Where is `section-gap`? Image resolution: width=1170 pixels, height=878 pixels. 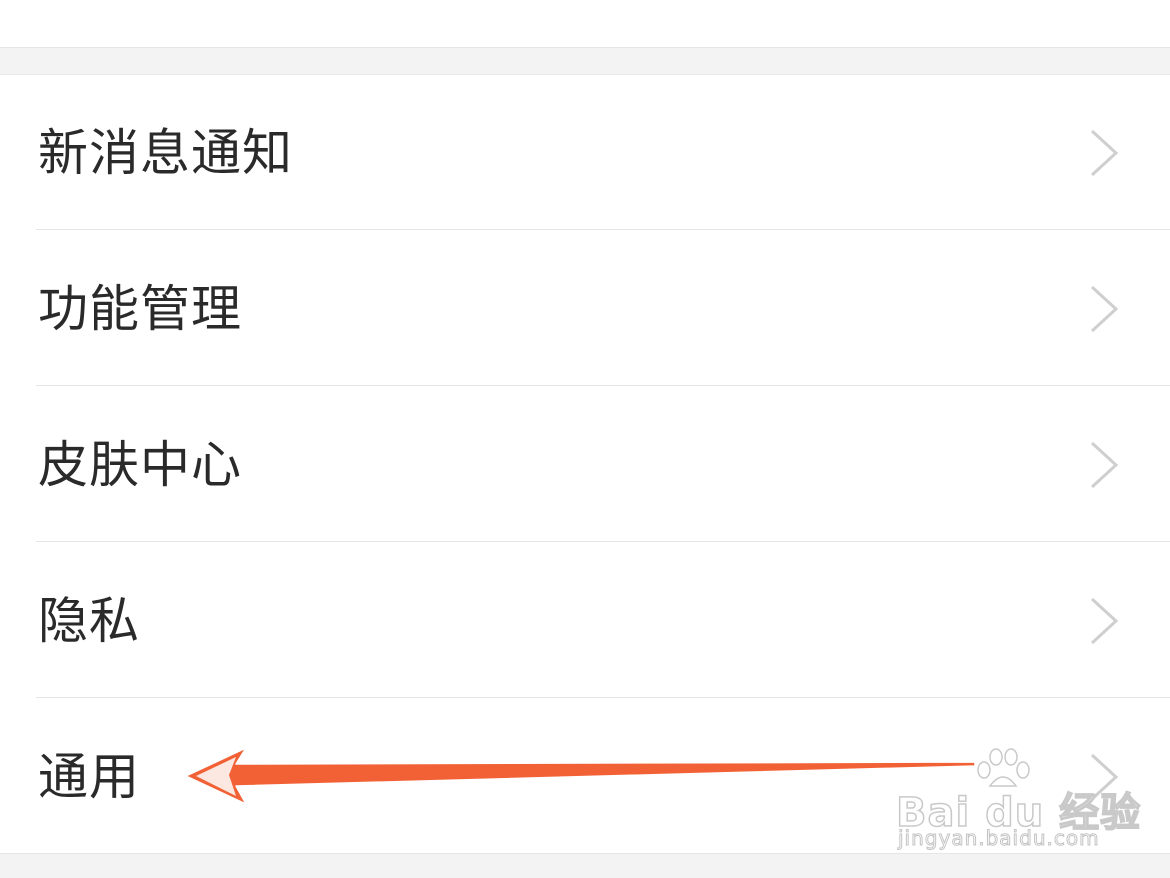
section-gap is located at coordinates (585, 61).